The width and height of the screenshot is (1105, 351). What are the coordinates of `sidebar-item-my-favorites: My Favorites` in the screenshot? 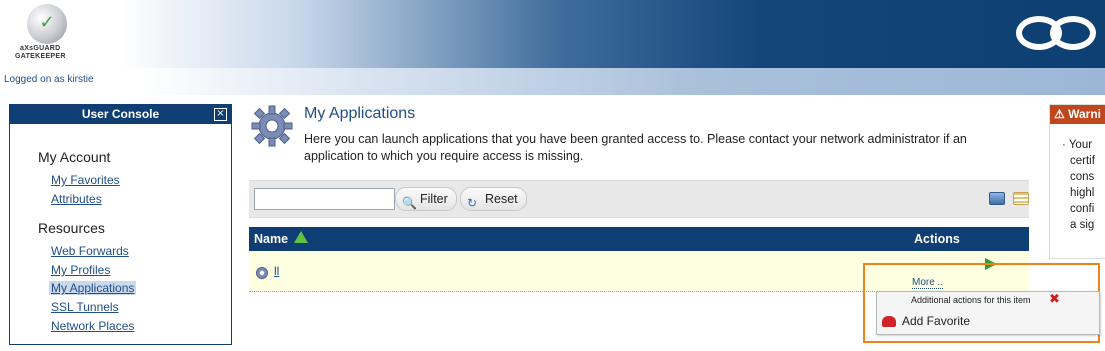 It's located at (85, 180).